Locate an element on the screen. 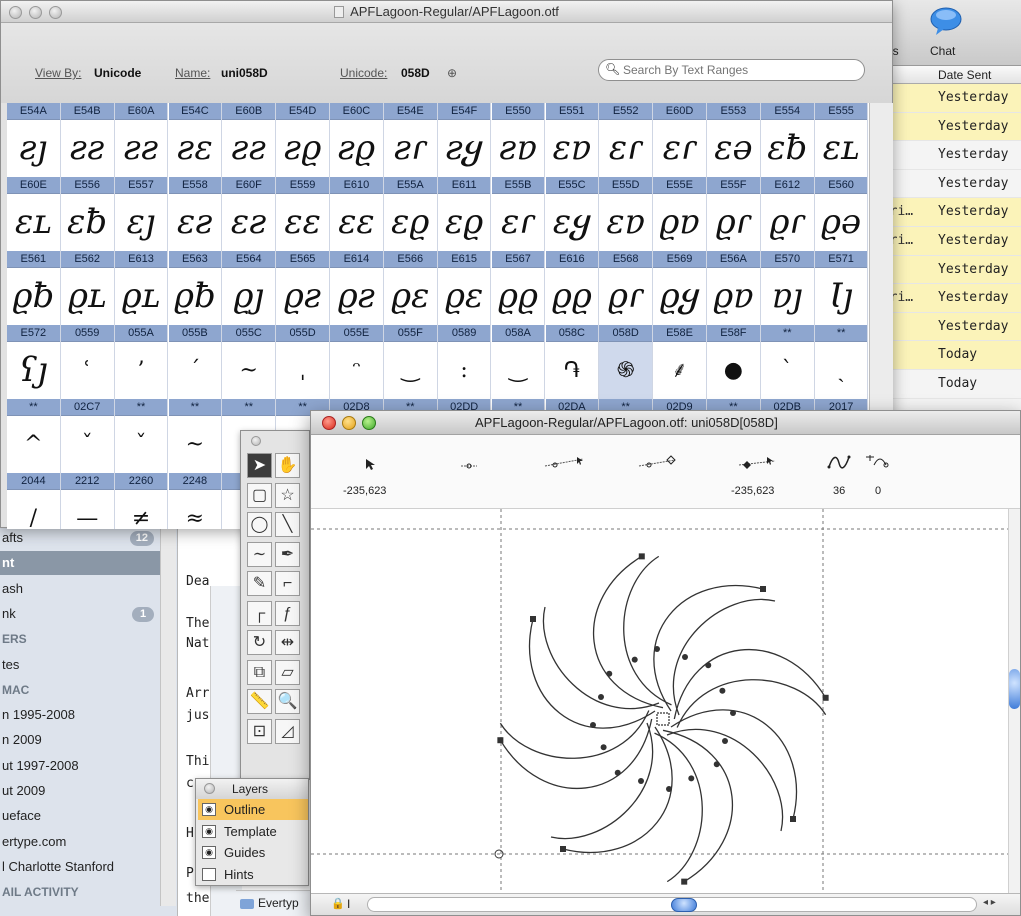 The image size is (1021, 916). glyph-cell: E559 ɛɛ is located at coordinates (303, 214).